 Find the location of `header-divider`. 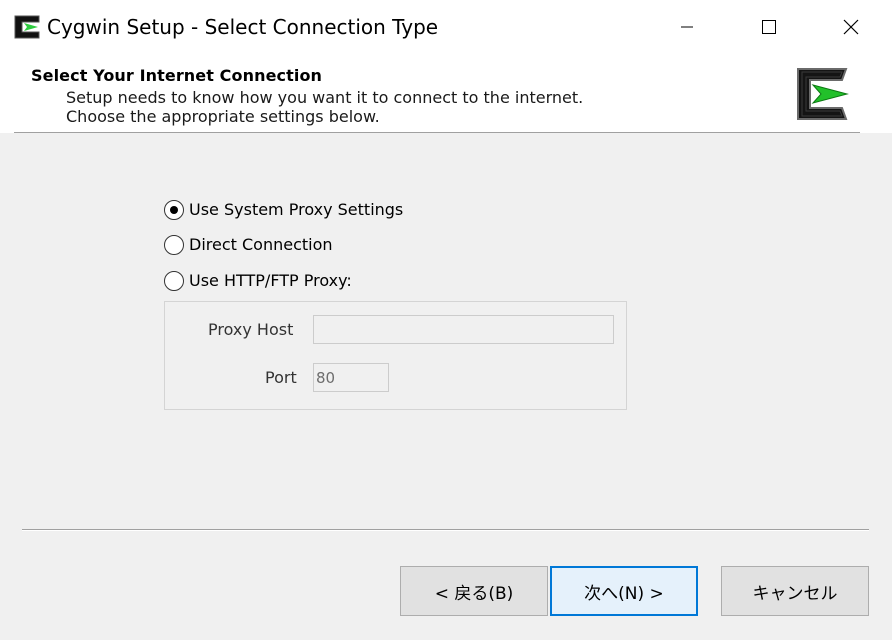

header-divider is located at coordinates (437, 132).